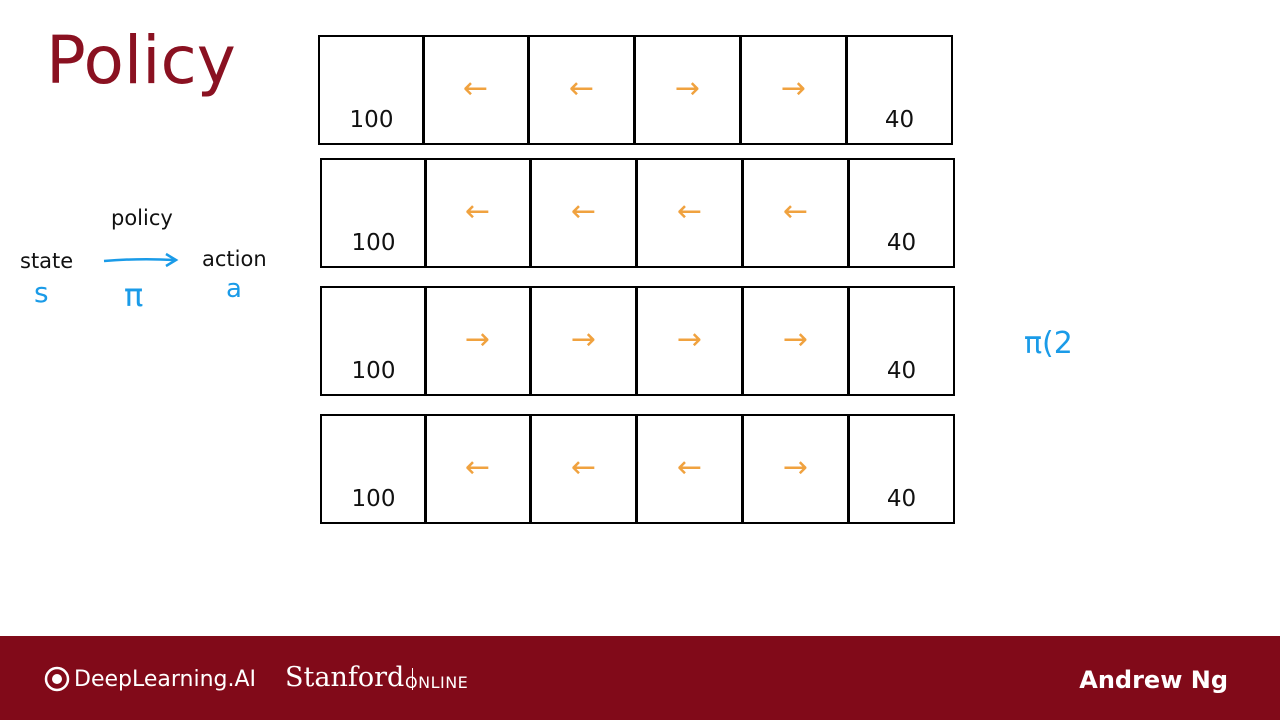  I want to click on action-label: action, so click(234, 259).